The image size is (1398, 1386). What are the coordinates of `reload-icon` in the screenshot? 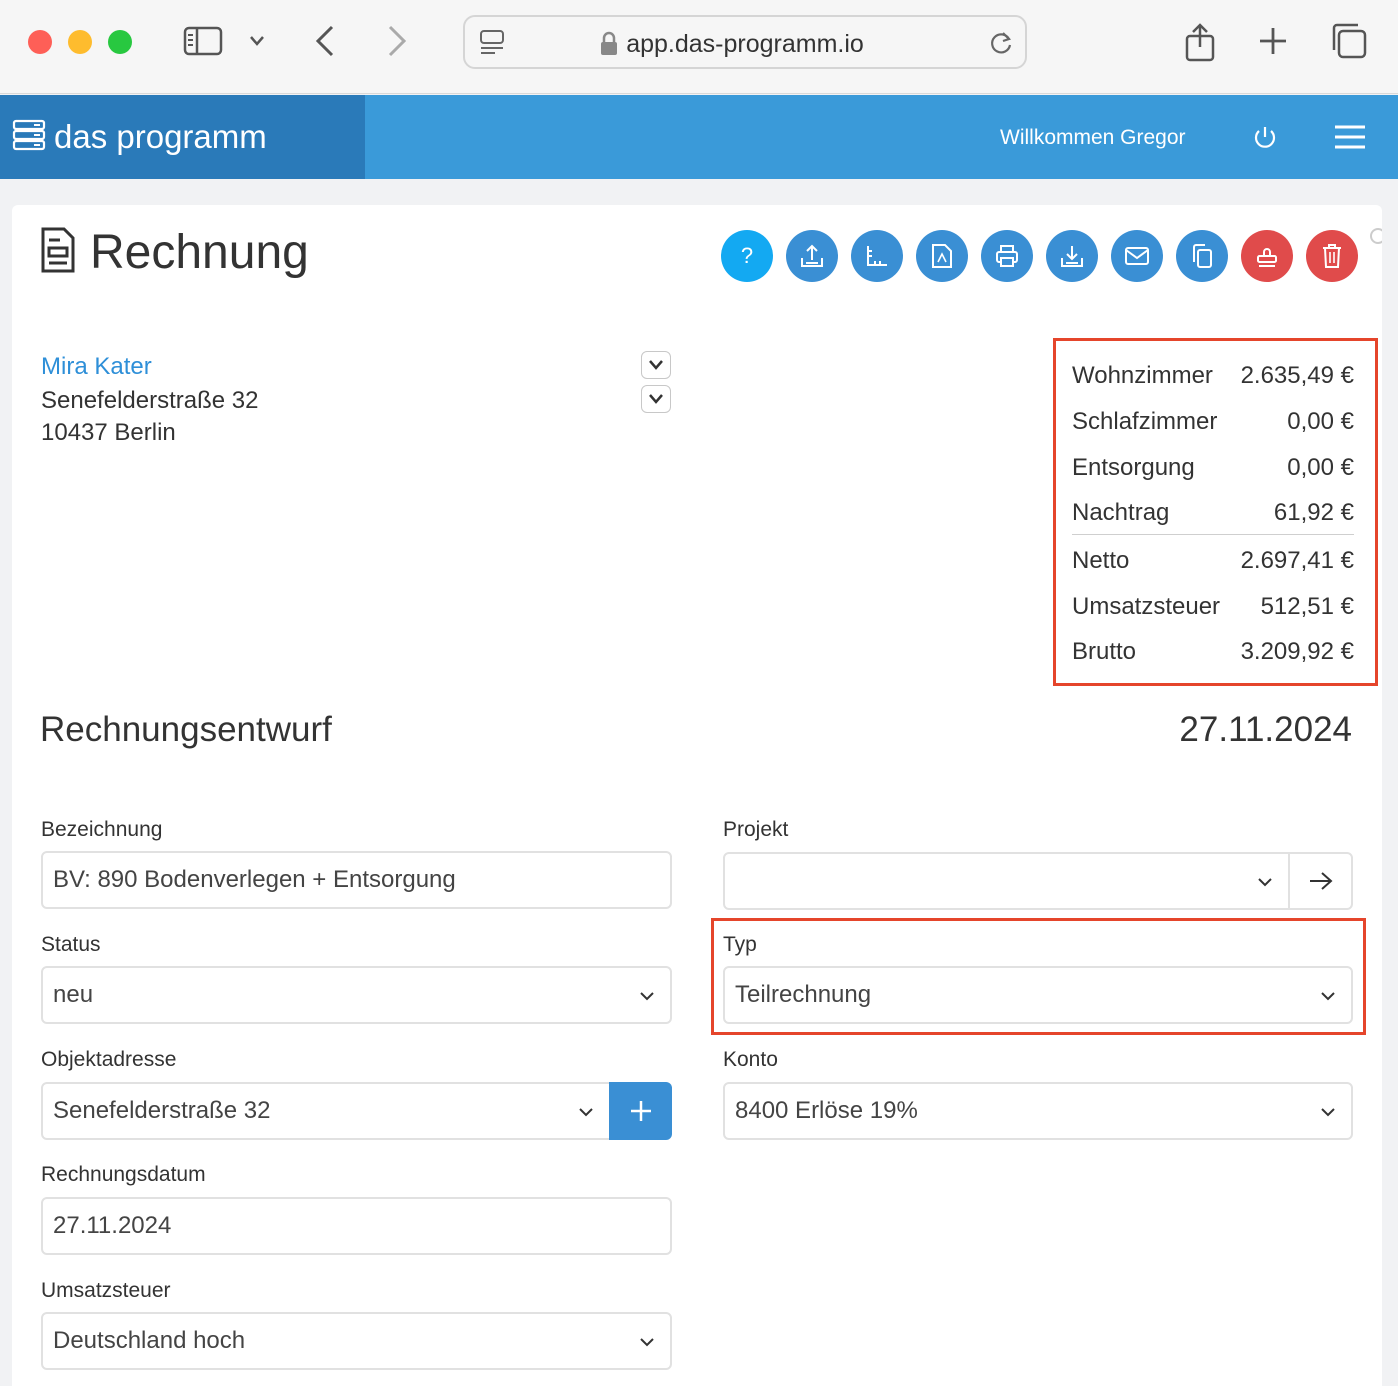 It's located at (1001, 45).